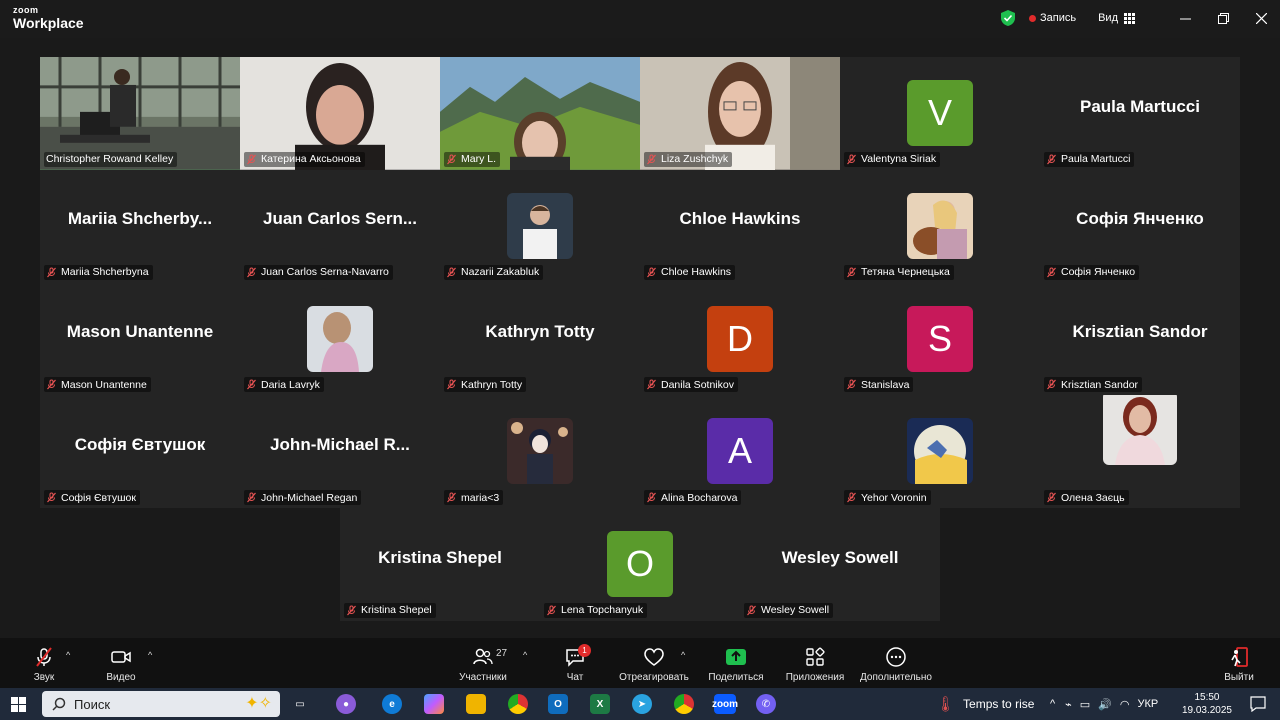 This screenshot has width=1280, height=720. I want to click on participant-tile: Daria Lavryk, so click(340, 339).